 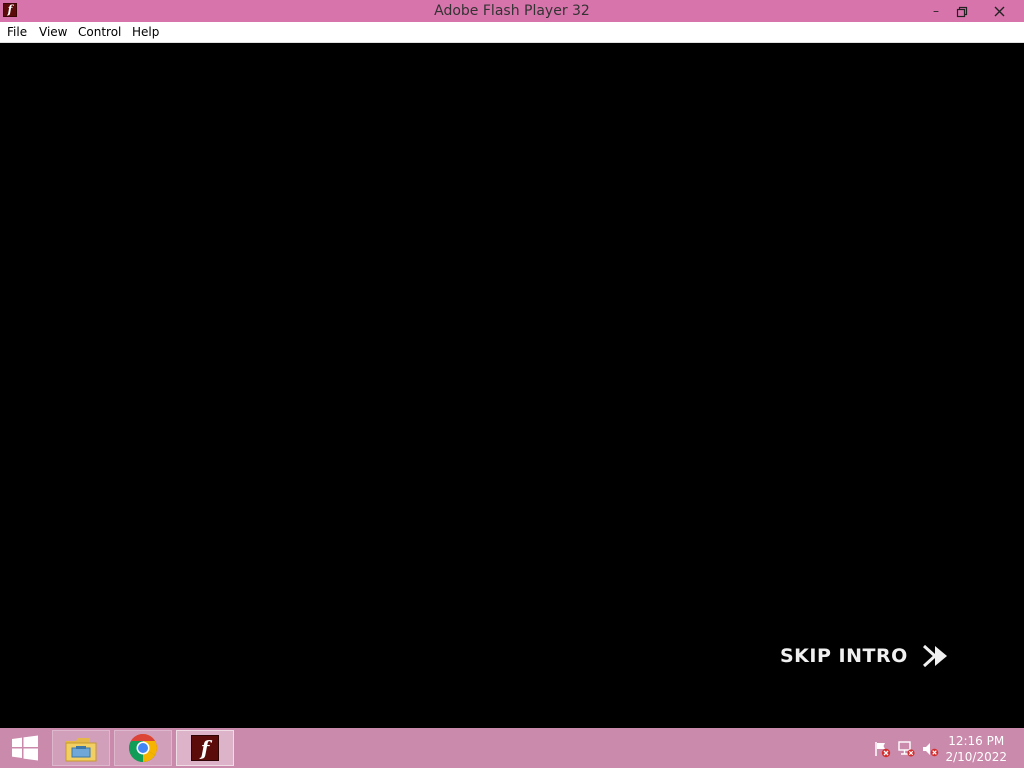 I want to click on action-center-flag-icon, so click(x=882, y=749).